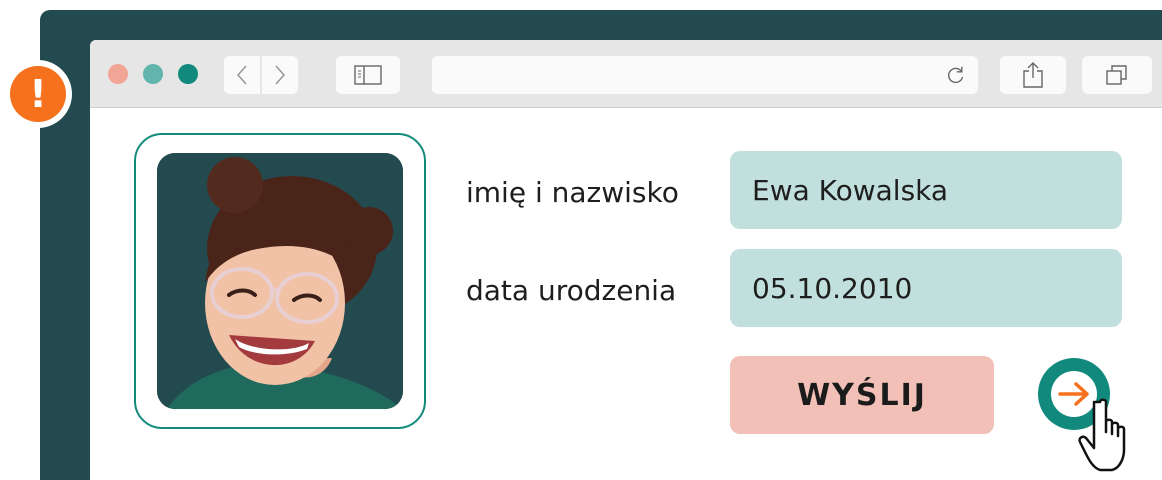 The height and width of the screenshot is (480, 1162). Describe the element at coordinates (188, 74) in the screenshot. I see `window-maximize-dot` at that location.